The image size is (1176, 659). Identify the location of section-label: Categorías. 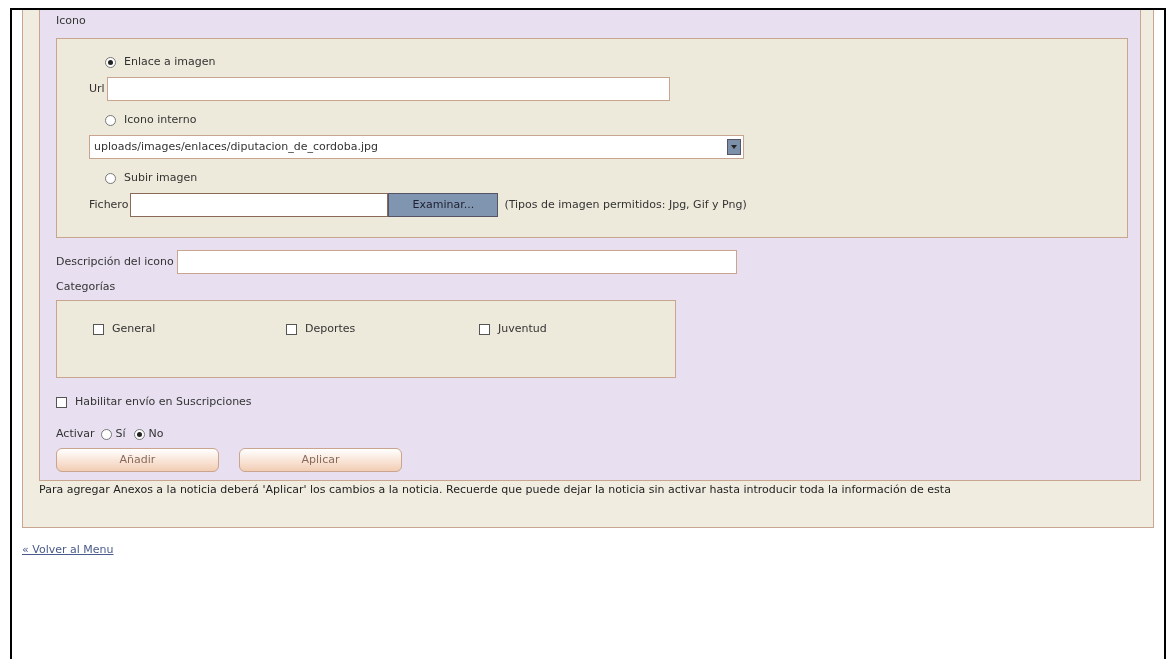
(86, 287).